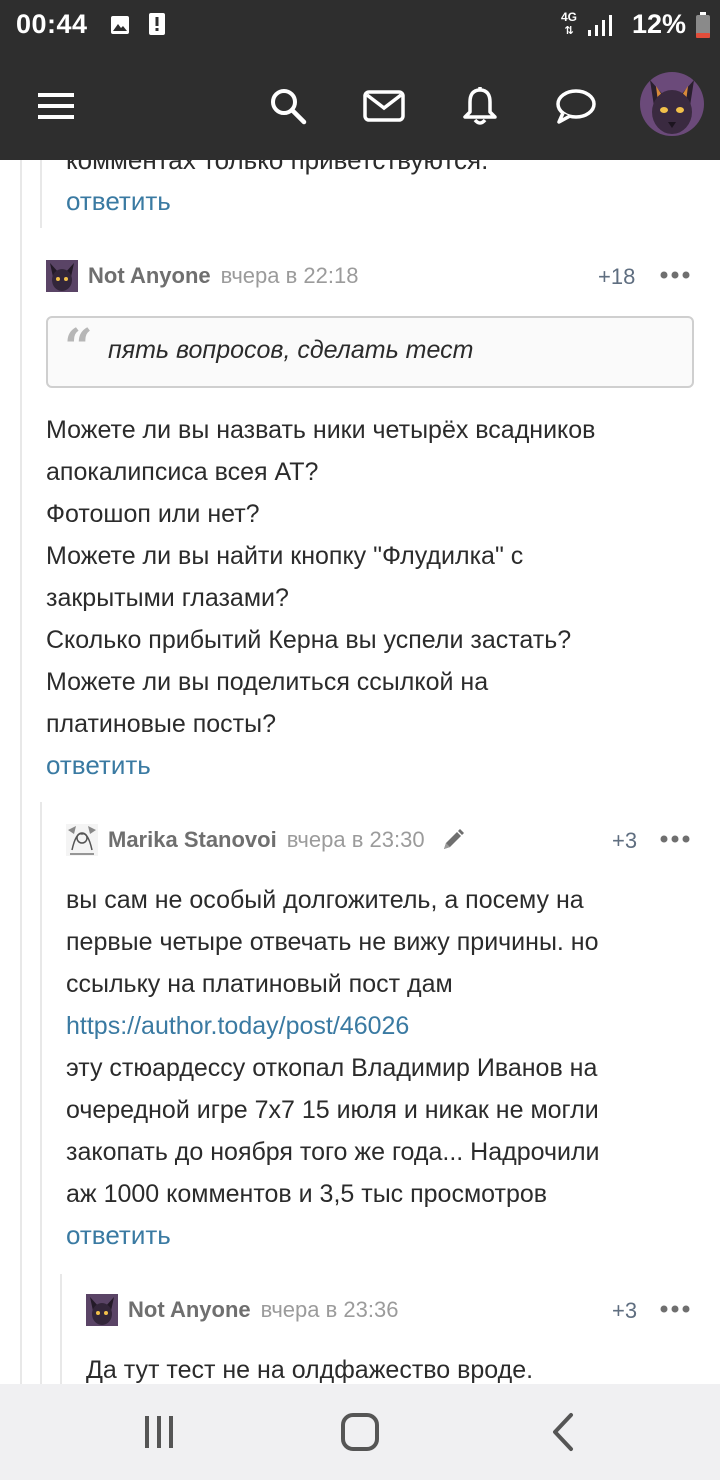 The width and height of the screenshot is (720, 1480). I want to click on menu-icon, so click(56, 106).